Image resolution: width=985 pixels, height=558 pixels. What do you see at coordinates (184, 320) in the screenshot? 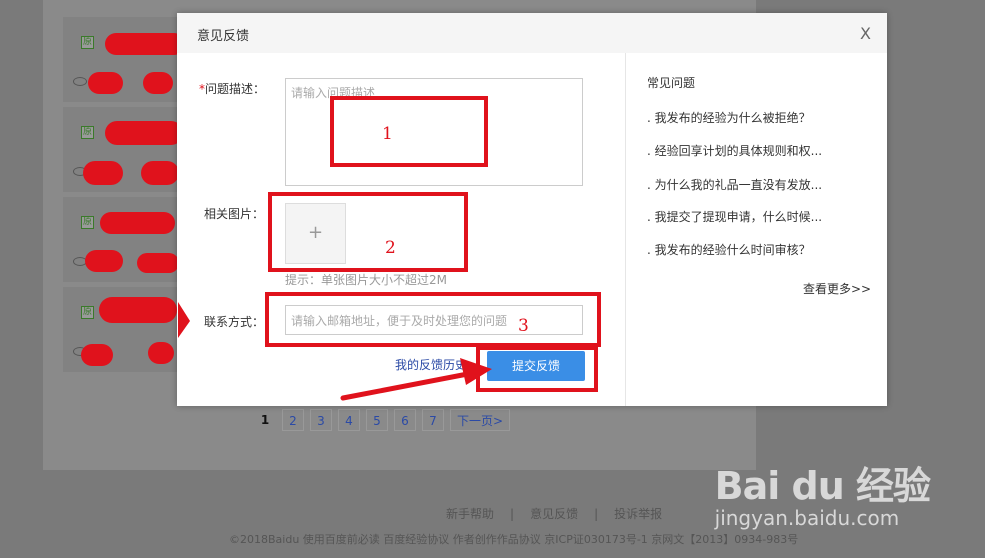
I see `annotation-pointer` at bounding box center [184, 320].